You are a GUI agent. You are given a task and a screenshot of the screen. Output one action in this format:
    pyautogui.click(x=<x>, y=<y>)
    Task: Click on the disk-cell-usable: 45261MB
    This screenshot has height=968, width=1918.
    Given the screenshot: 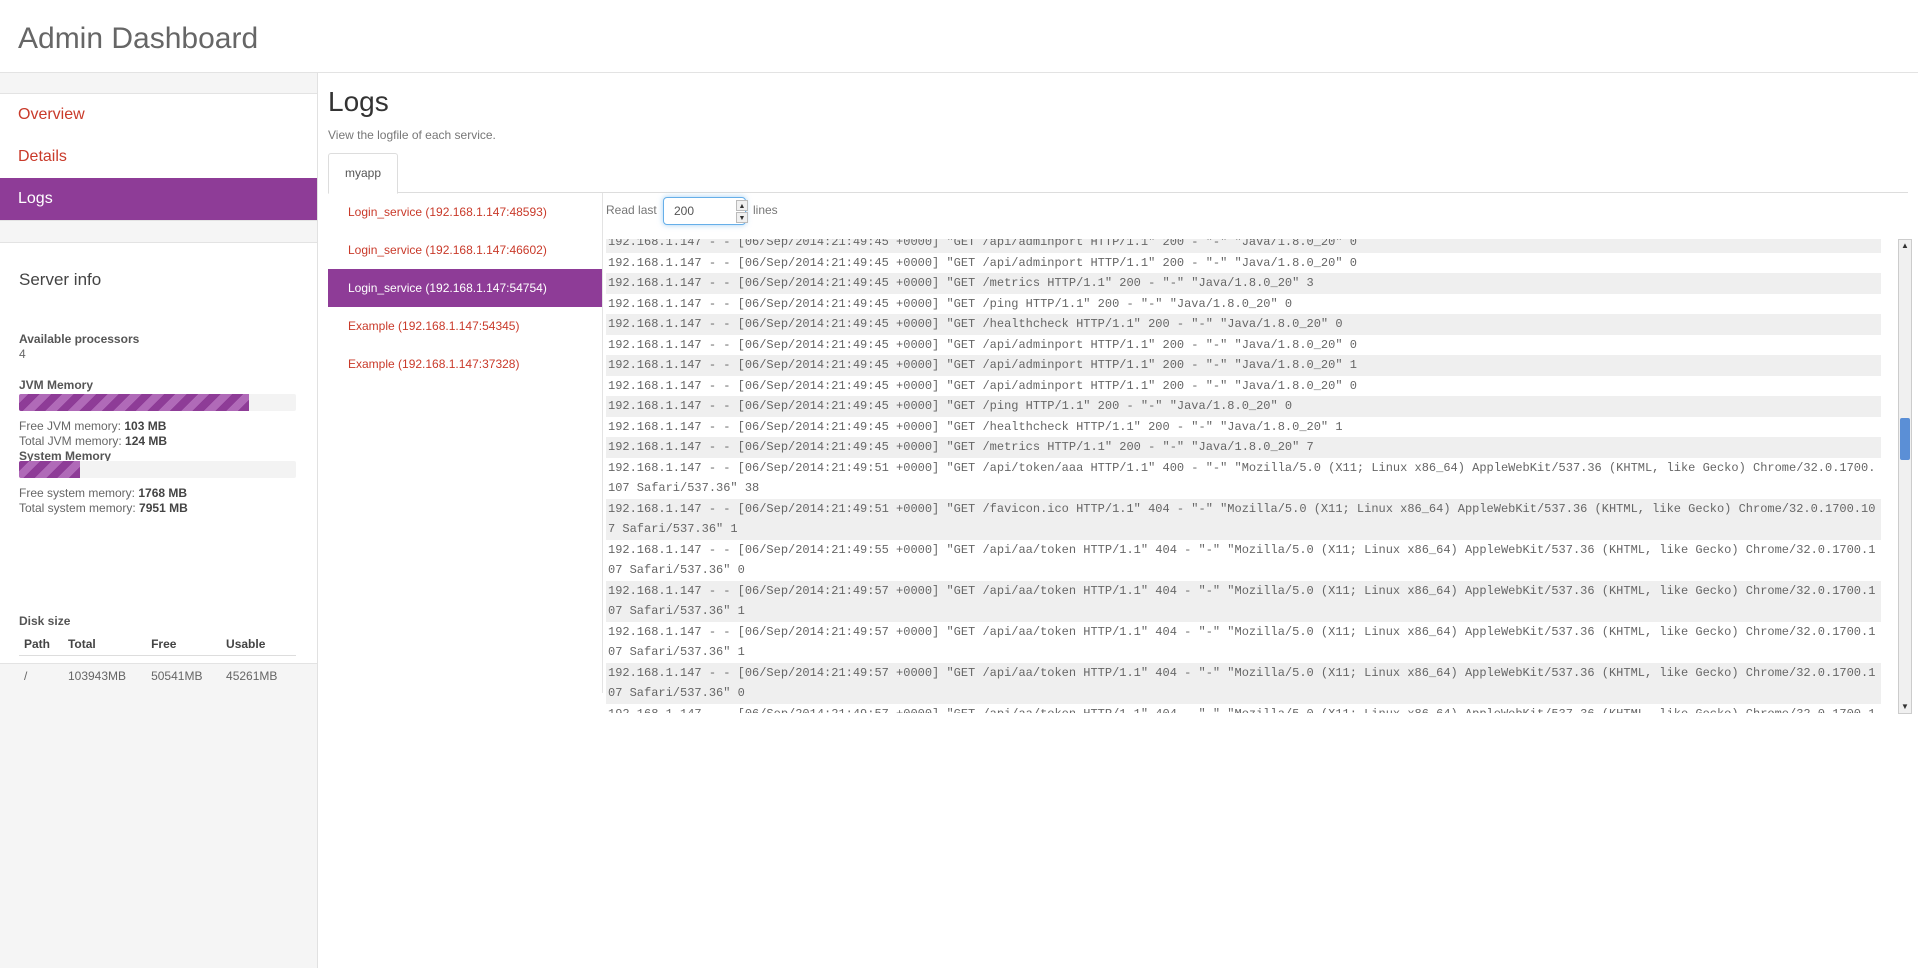 What is the action you would take?
    pyautogui.click(x=252, y=676)
    